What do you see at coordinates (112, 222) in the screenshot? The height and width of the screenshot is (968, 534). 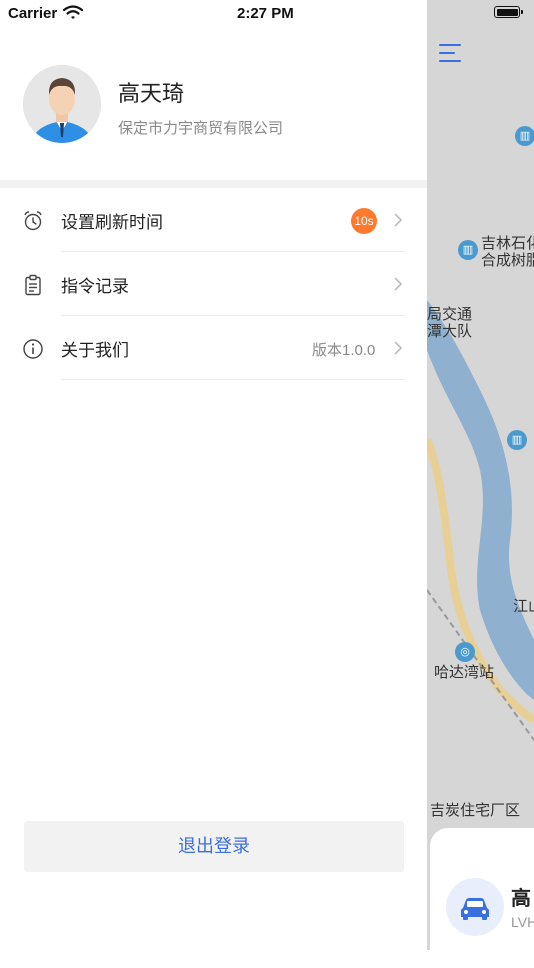 I see `menu-item-label: 设置刷新时间` at bounding box center [112, 222].